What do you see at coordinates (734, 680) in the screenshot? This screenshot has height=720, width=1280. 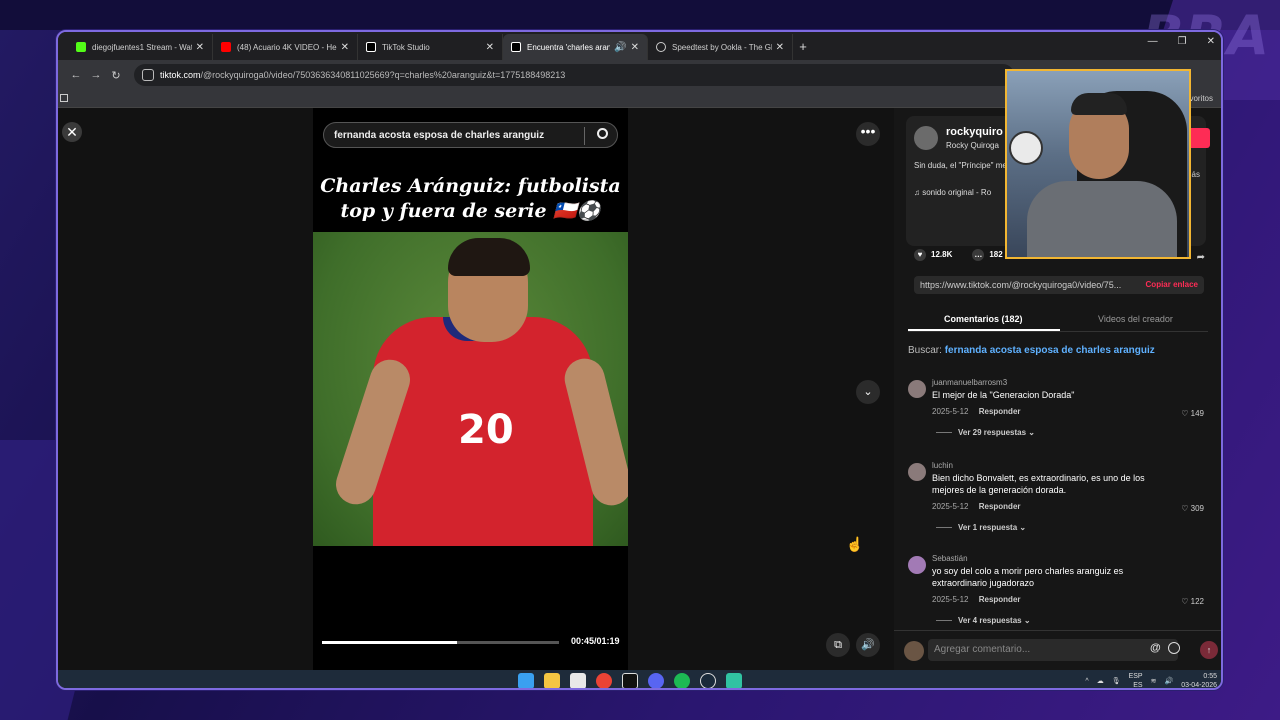 I see `streamlabs-icon` at bounding box center [734, 680].